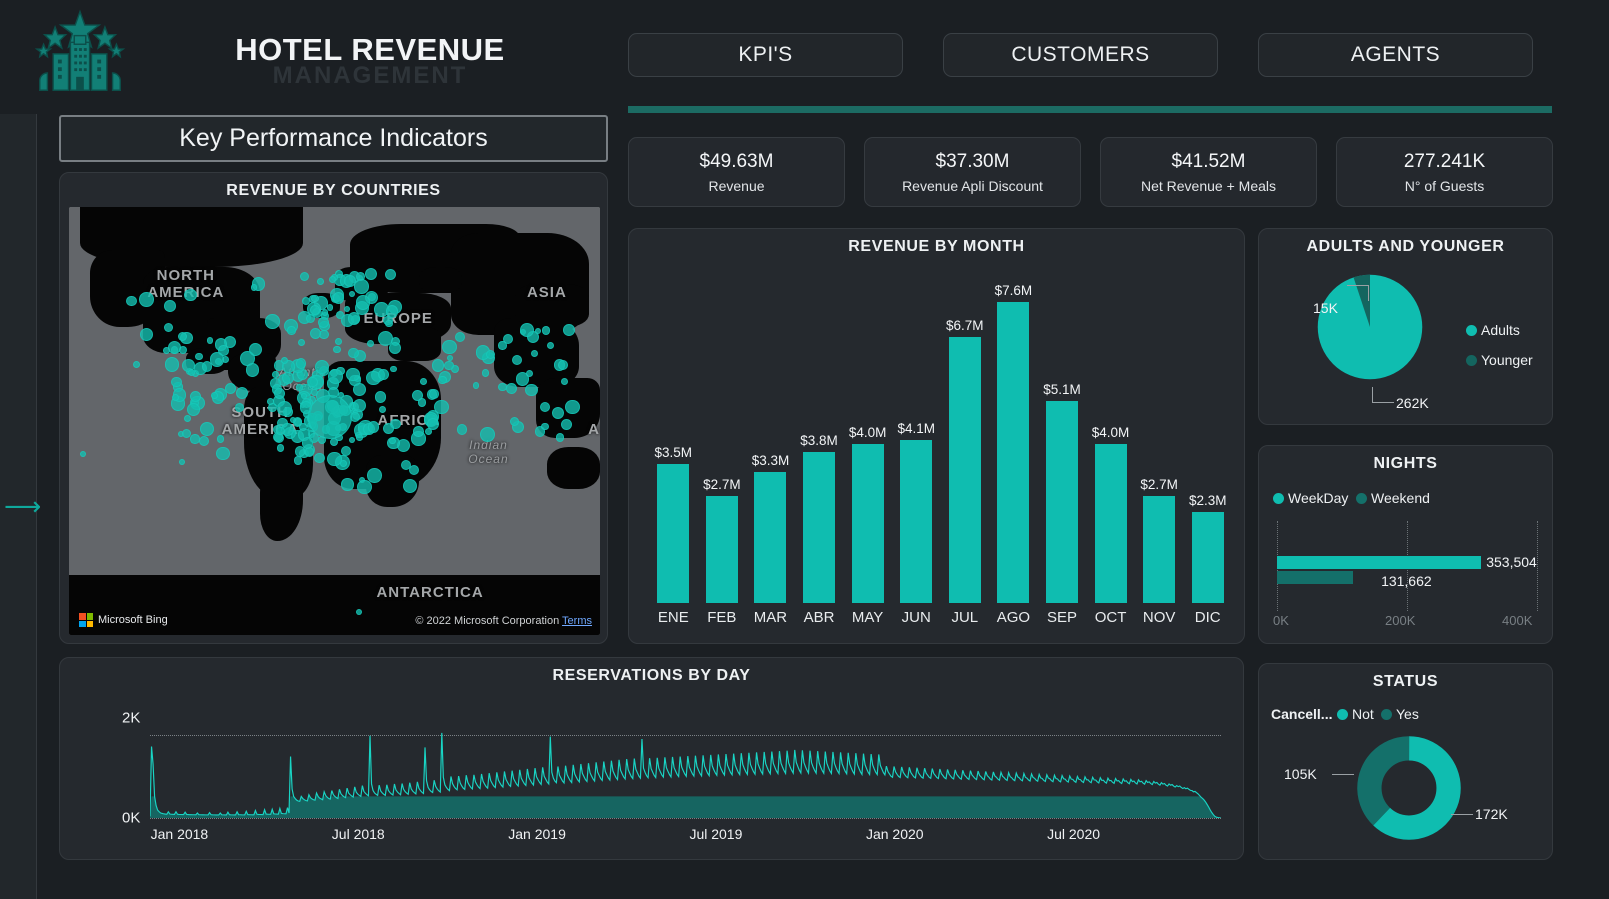  Describe the element at coordinates (1208, 161) in the screenshot. I see `kpi-value: $41.52M` at that location.